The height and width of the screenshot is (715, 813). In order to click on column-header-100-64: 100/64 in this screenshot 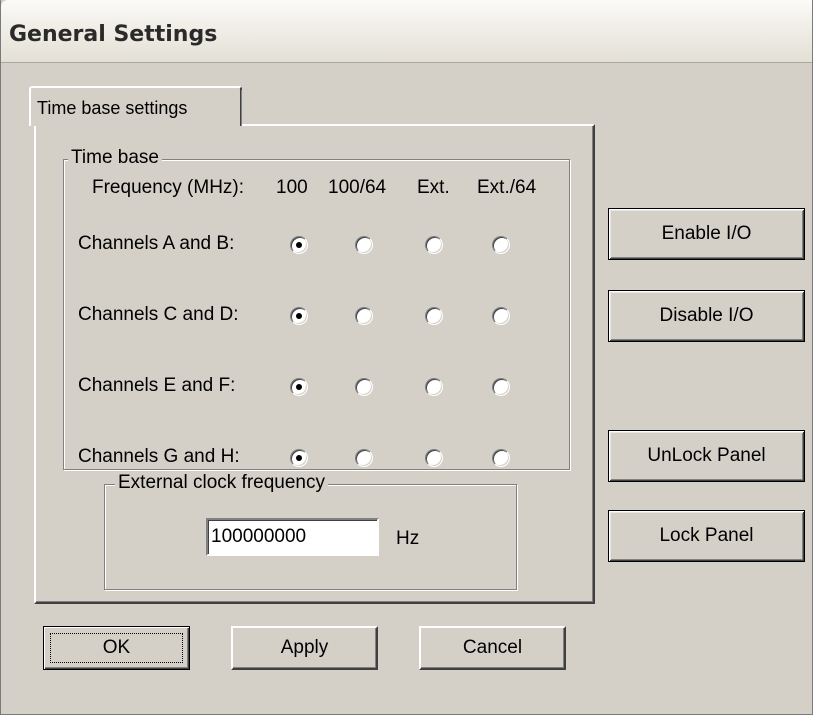, I will do `click(357, 187)`.